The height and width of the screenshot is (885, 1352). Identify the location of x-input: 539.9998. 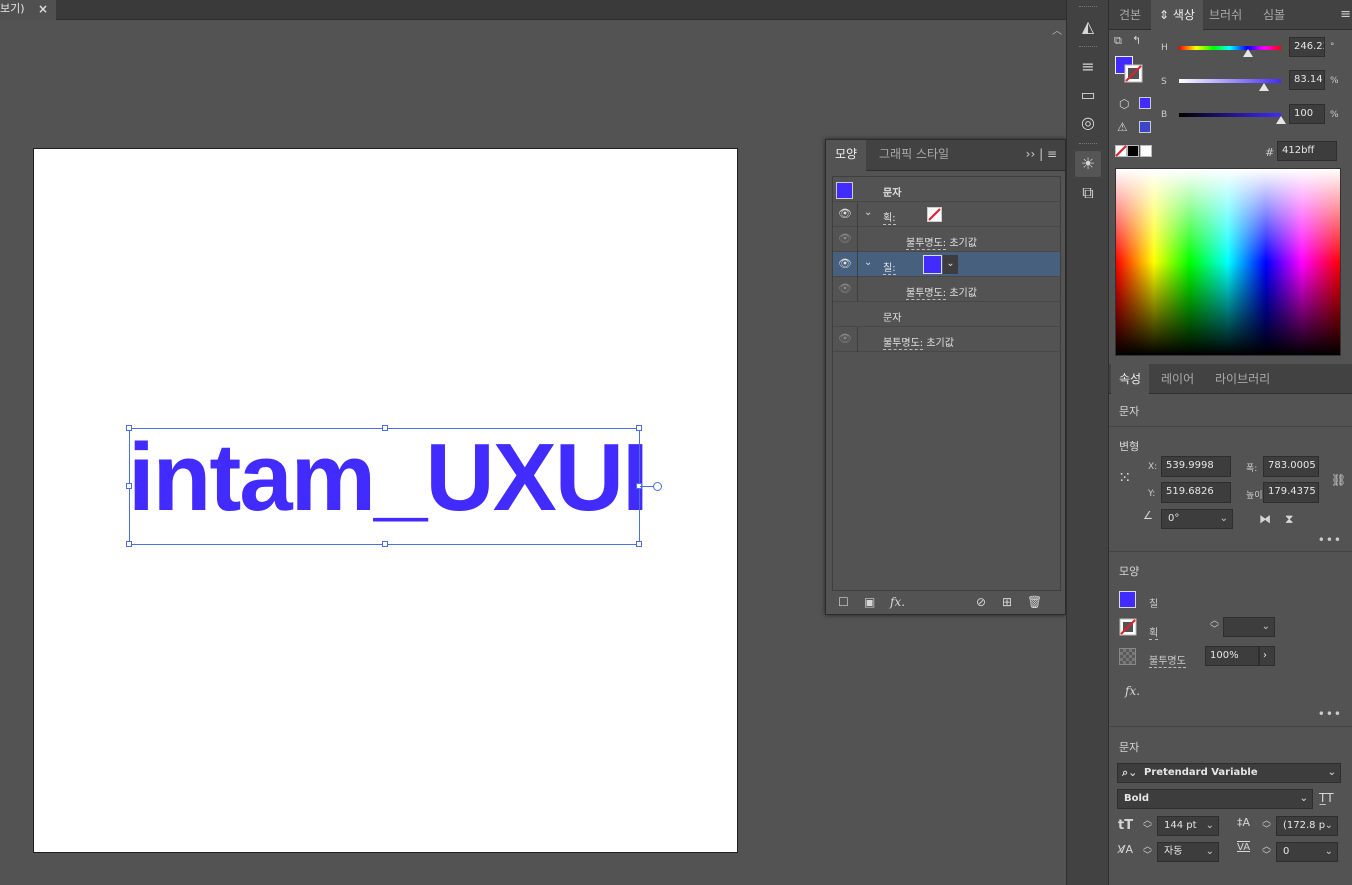
(1196, 466).